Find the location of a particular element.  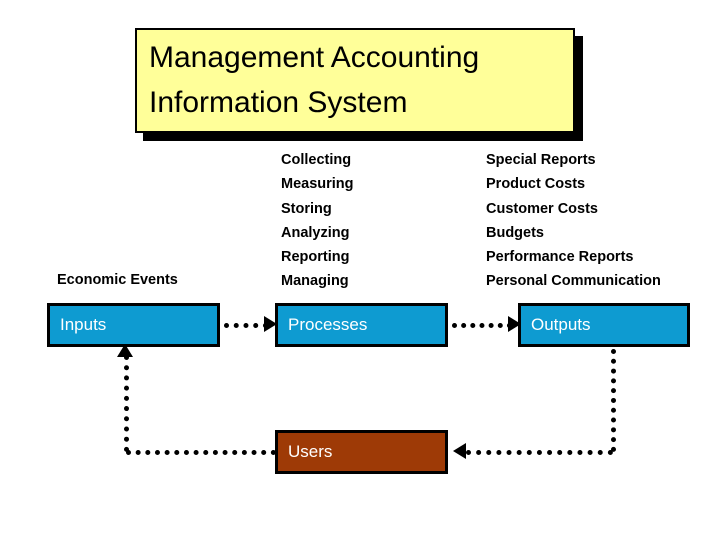

flow-box-outputs: Outputs is located at coordinates (604, 325).